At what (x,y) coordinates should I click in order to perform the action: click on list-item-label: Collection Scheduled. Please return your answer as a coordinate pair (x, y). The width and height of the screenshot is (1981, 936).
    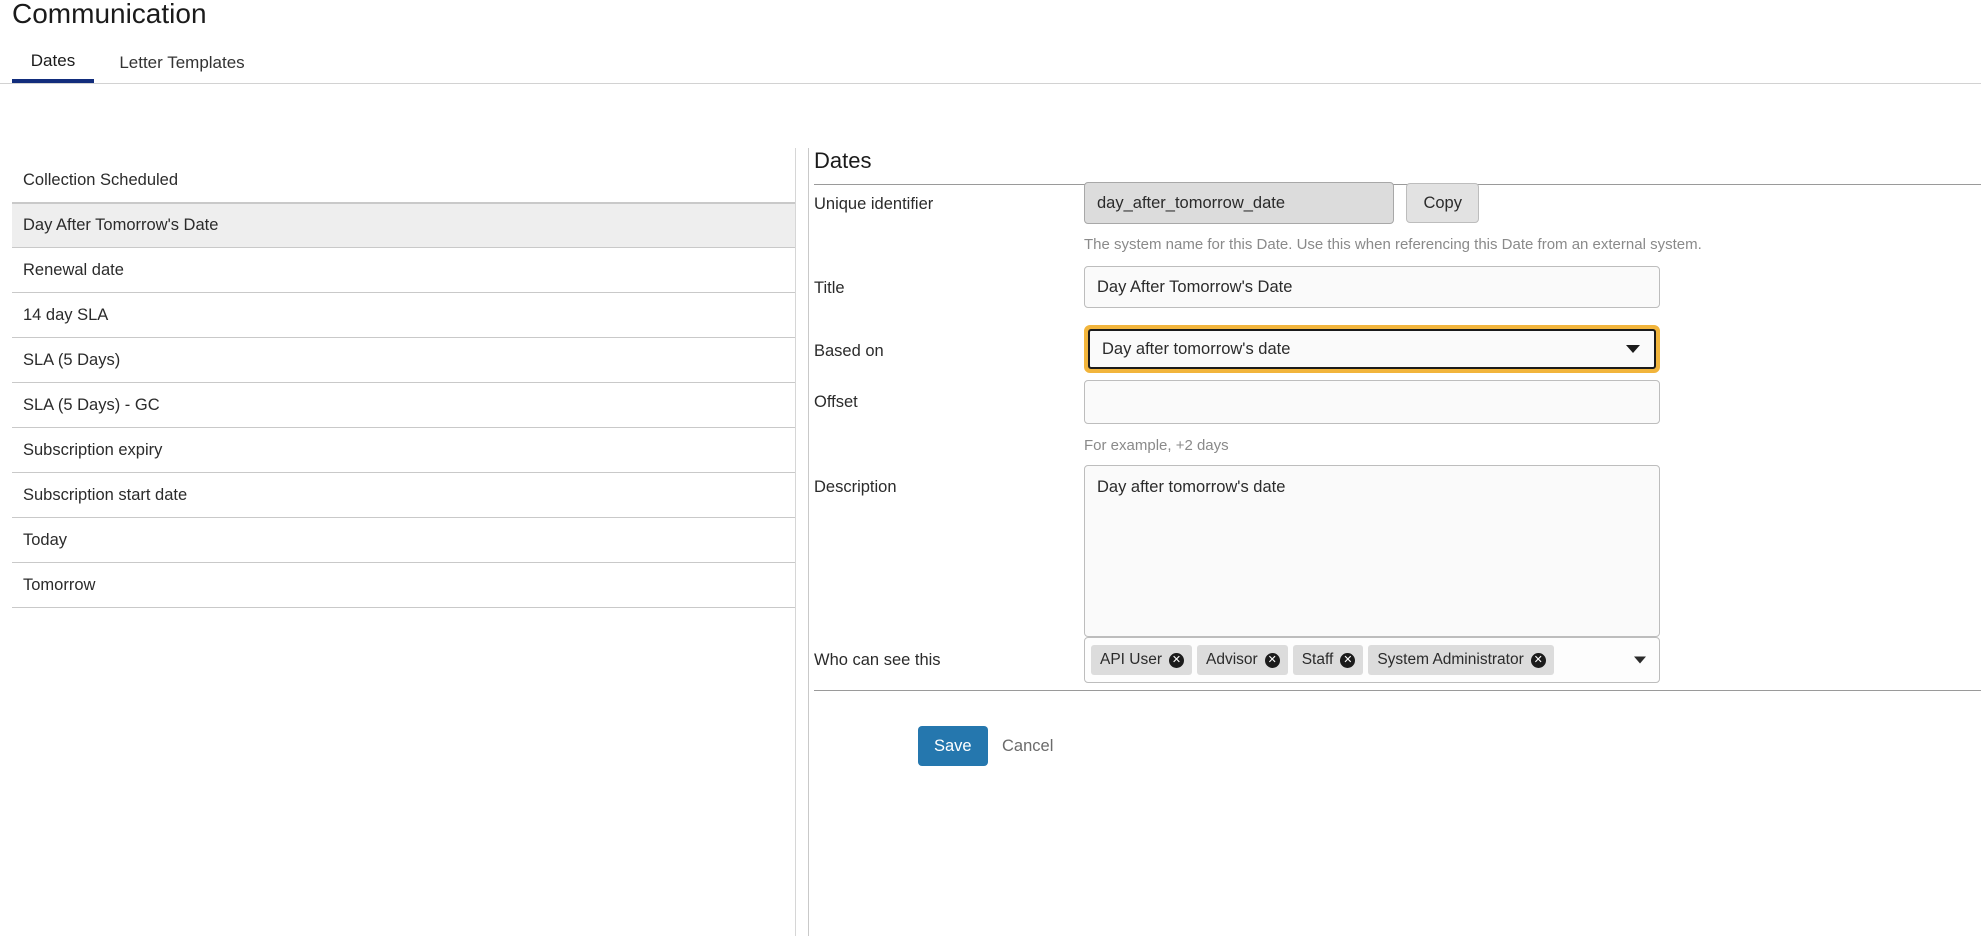
    Looking at the image, I should click on (101, 179).